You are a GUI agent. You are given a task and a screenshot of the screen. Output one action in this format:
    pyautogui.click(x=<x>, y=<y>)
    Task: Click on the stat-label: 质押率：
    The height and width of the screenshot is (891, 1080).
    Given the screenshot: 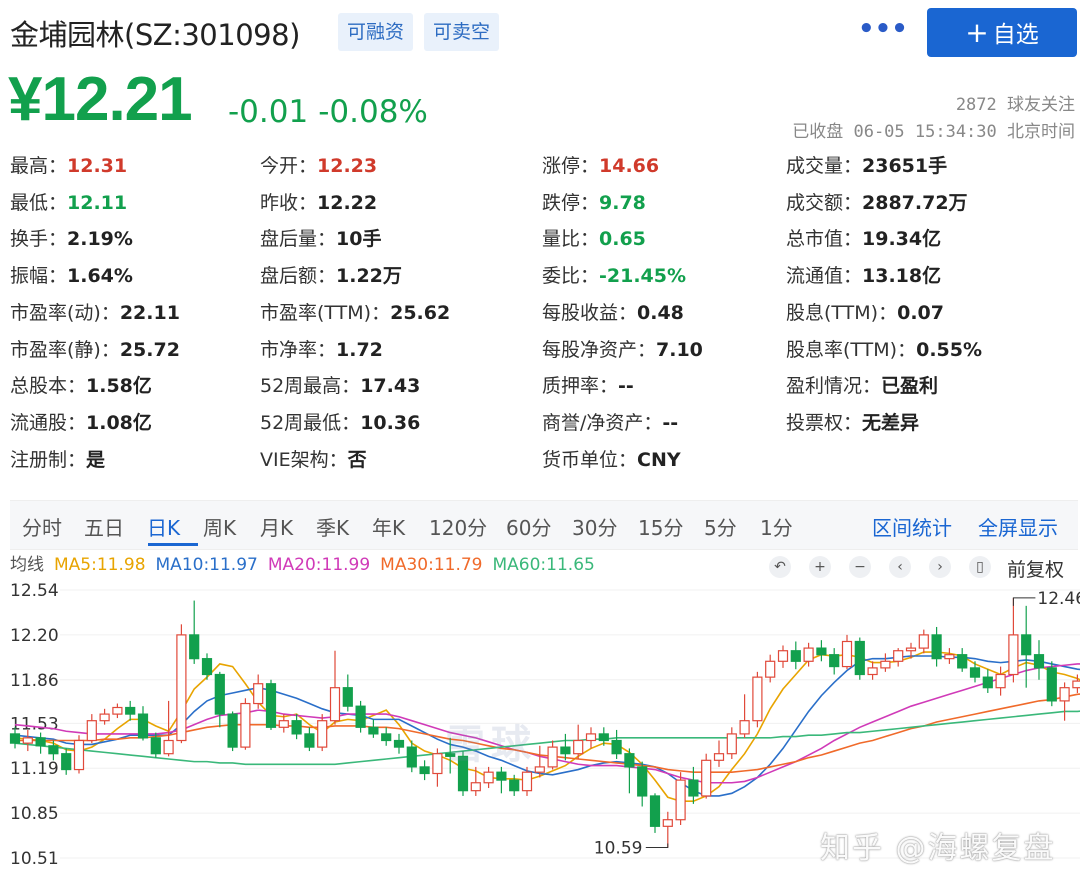 What is the action you would take?
    pyautogui.click(x=580, y=386)
    